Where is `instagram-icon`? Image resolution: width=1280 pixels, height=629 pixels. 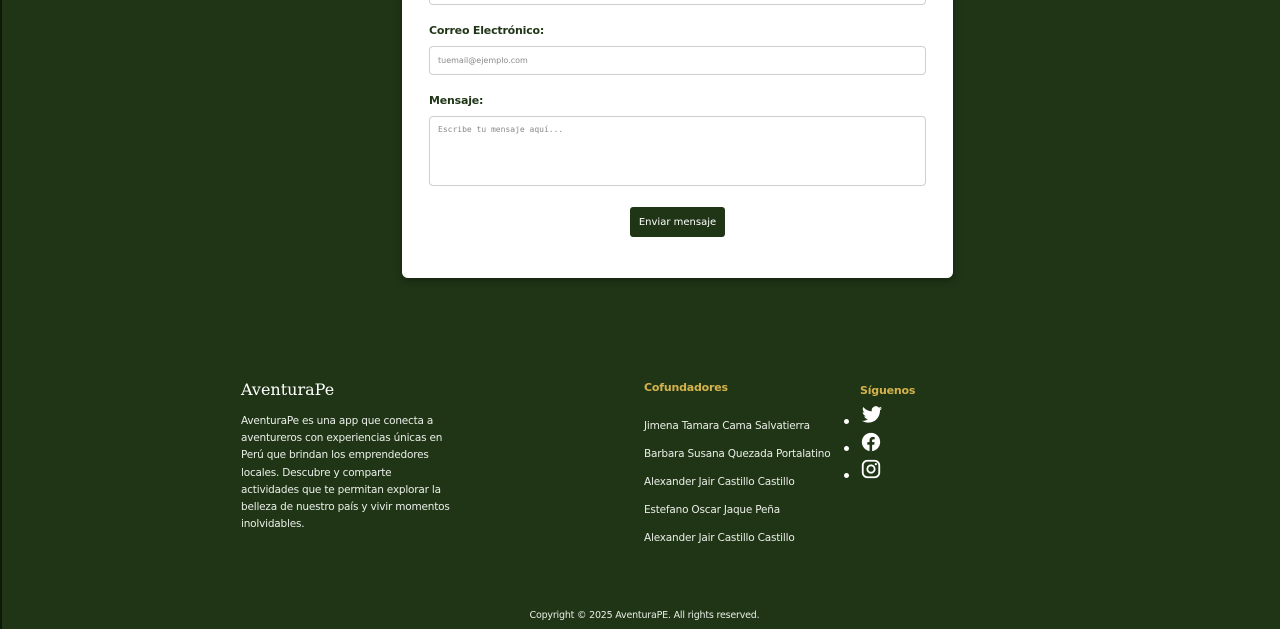 instagram-icon is located at coordinates (871, 469).